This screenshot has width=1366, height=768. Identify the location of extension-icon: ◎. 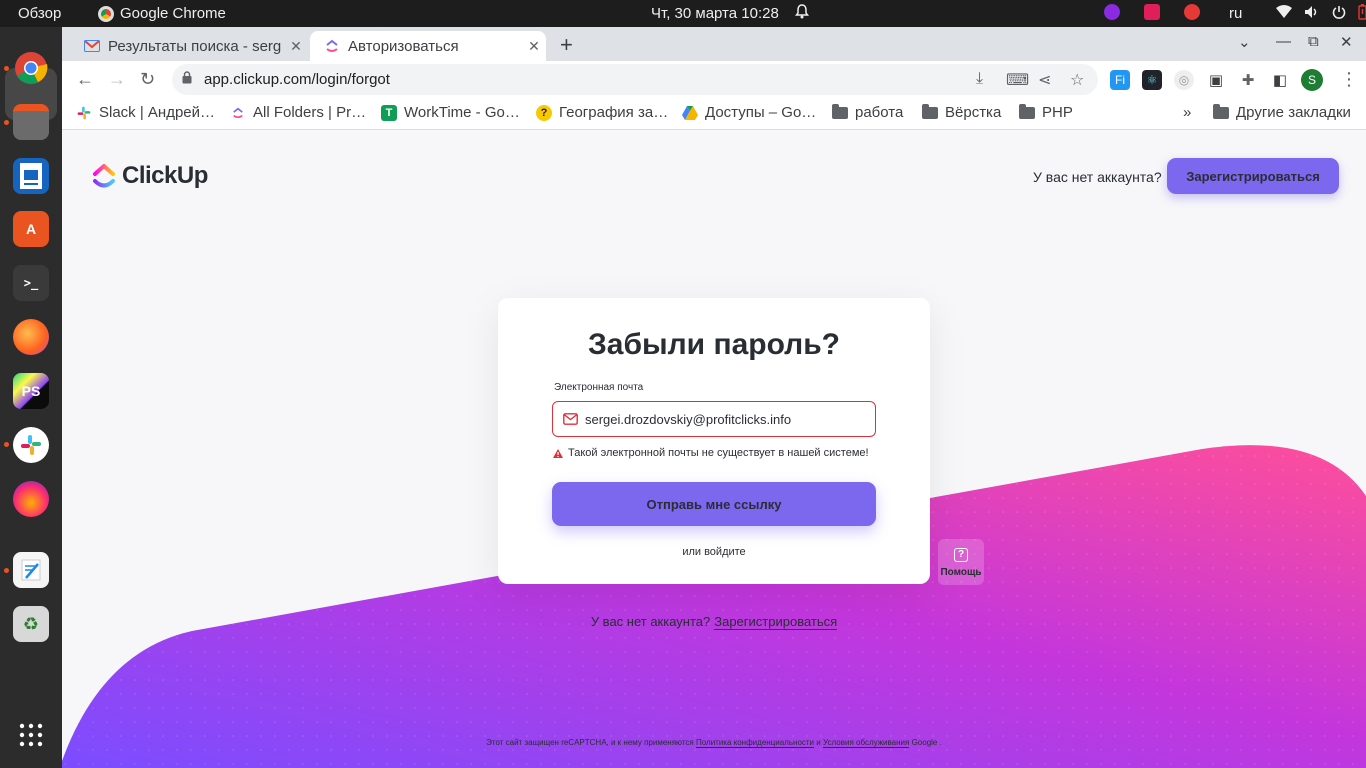
(1184, 80).